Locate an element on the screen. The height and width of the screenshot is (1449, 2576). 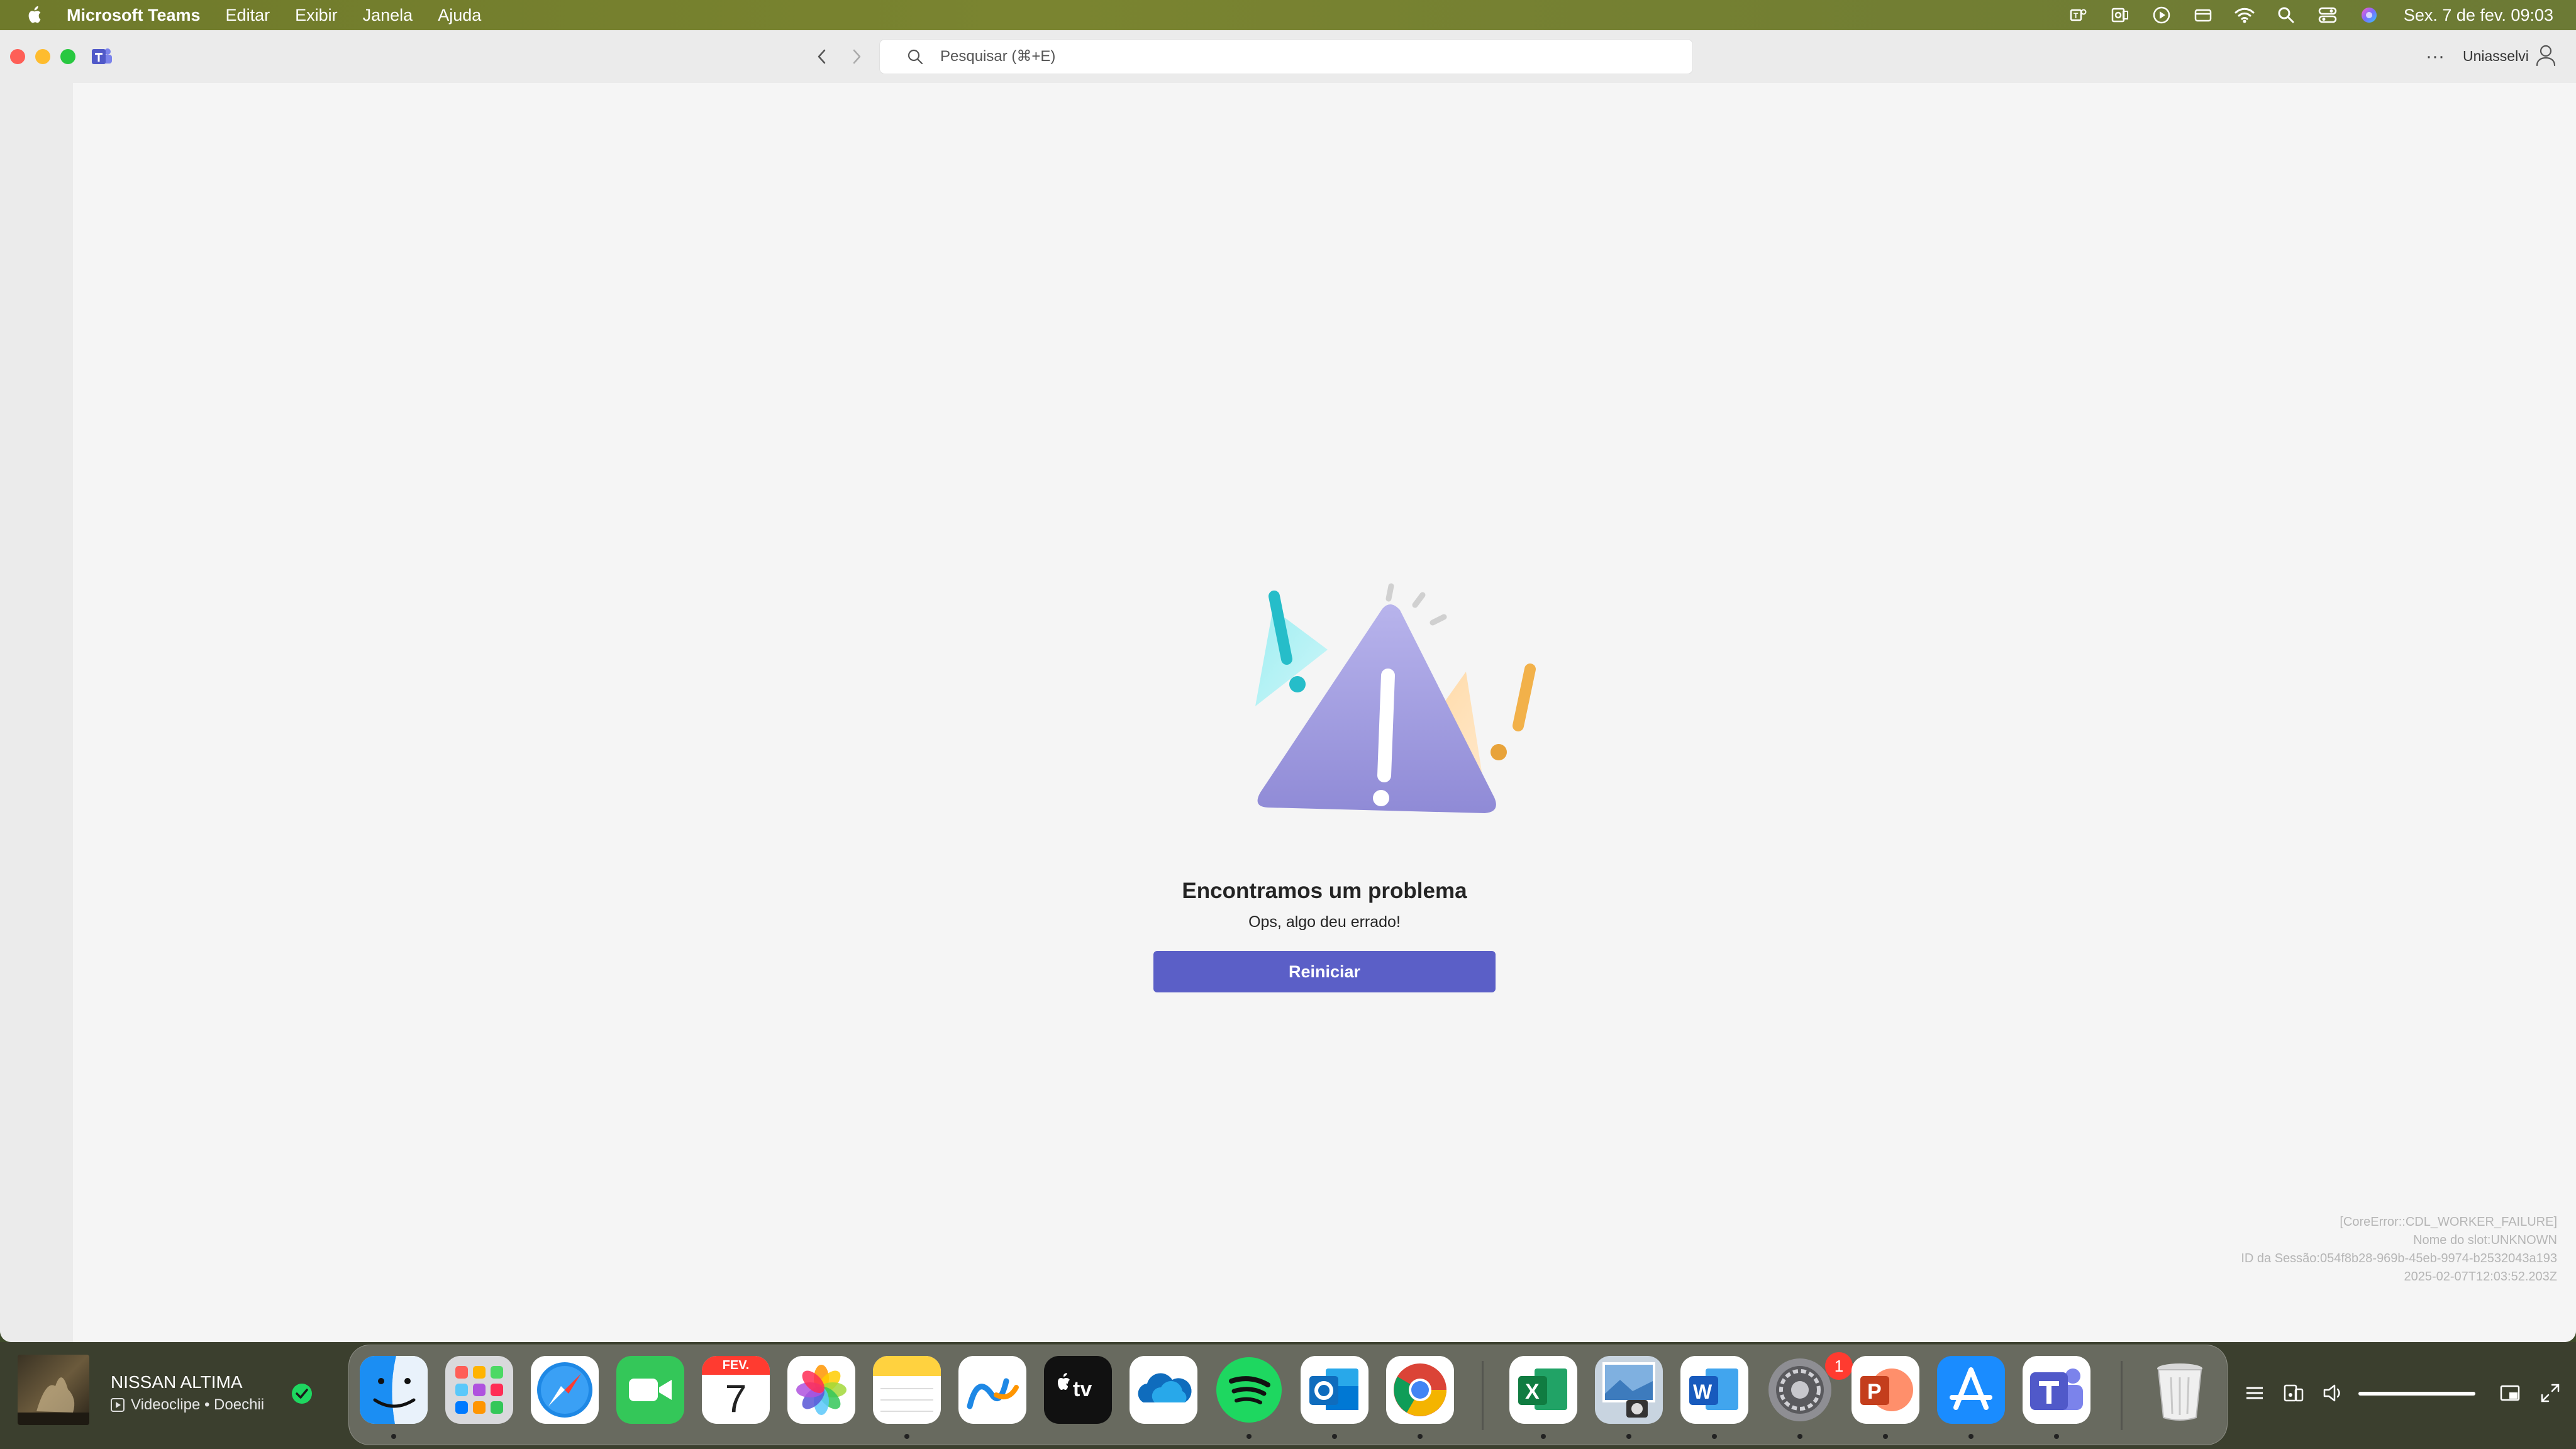
restart-button: Reiniciar is located at coordinates (1324, 971).